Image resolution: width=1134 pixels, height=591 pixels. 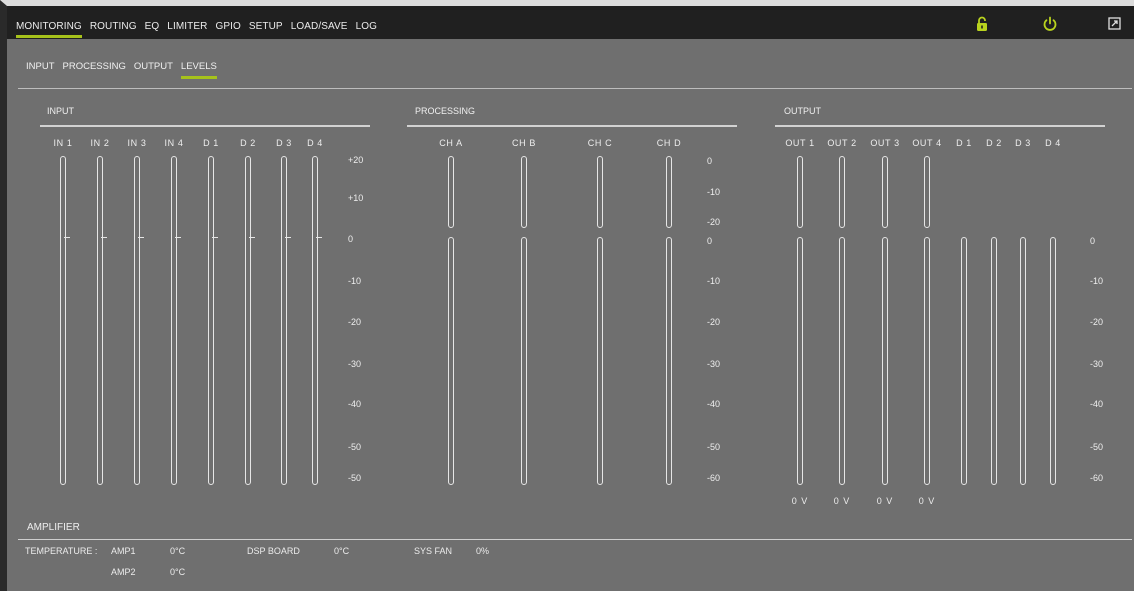 I want to click on input-section-title: INPUT, so click(x=60, y=111).